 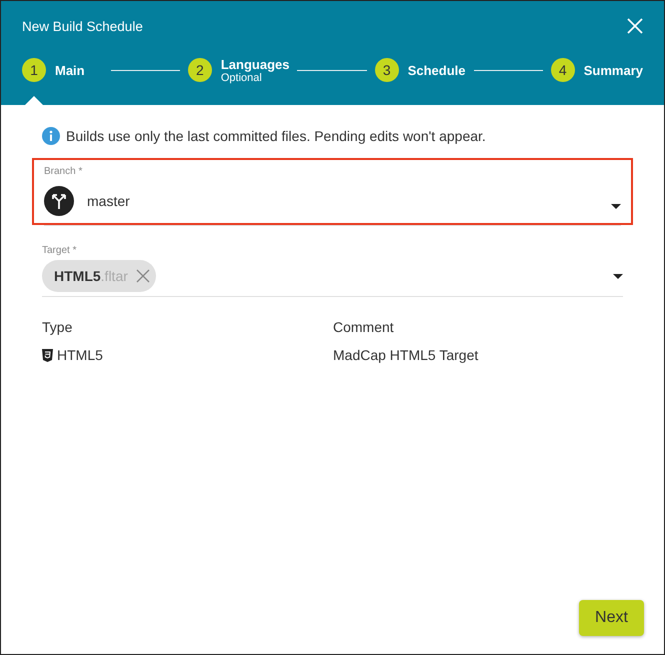 I want to click on wizard-step: 2 Languages Optional, so click(x=239, y=78).